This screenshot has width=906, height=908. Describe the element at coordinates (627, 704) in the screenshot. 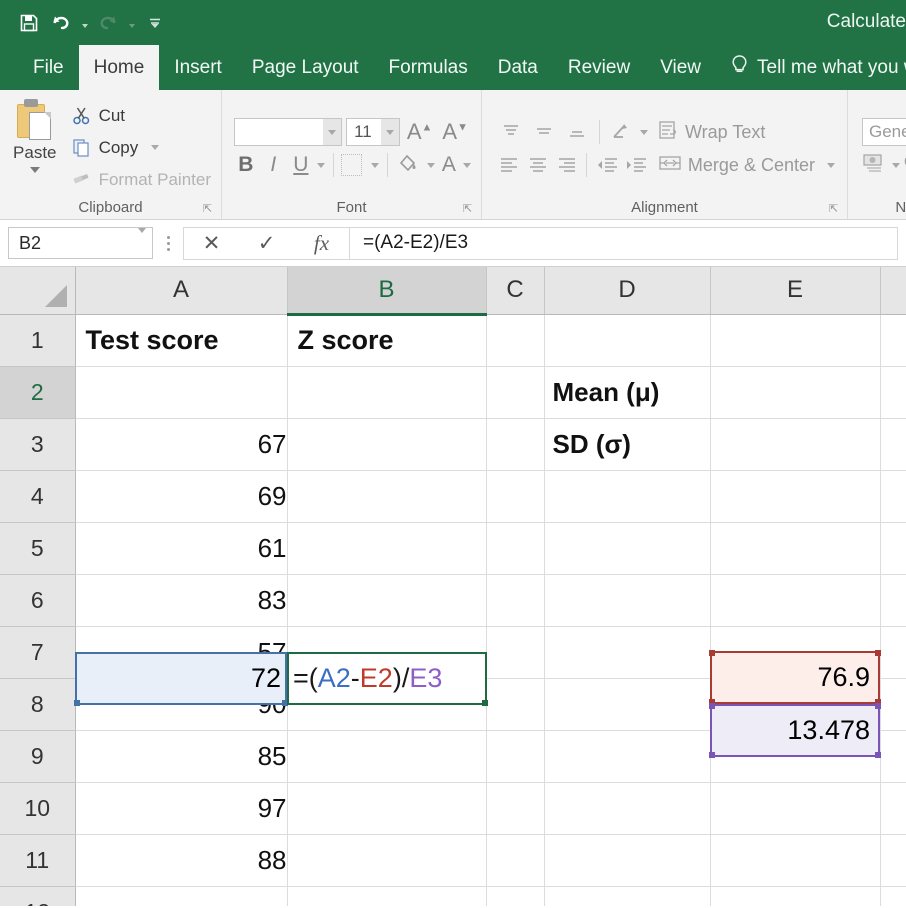

I see `cell-d8` at that location.